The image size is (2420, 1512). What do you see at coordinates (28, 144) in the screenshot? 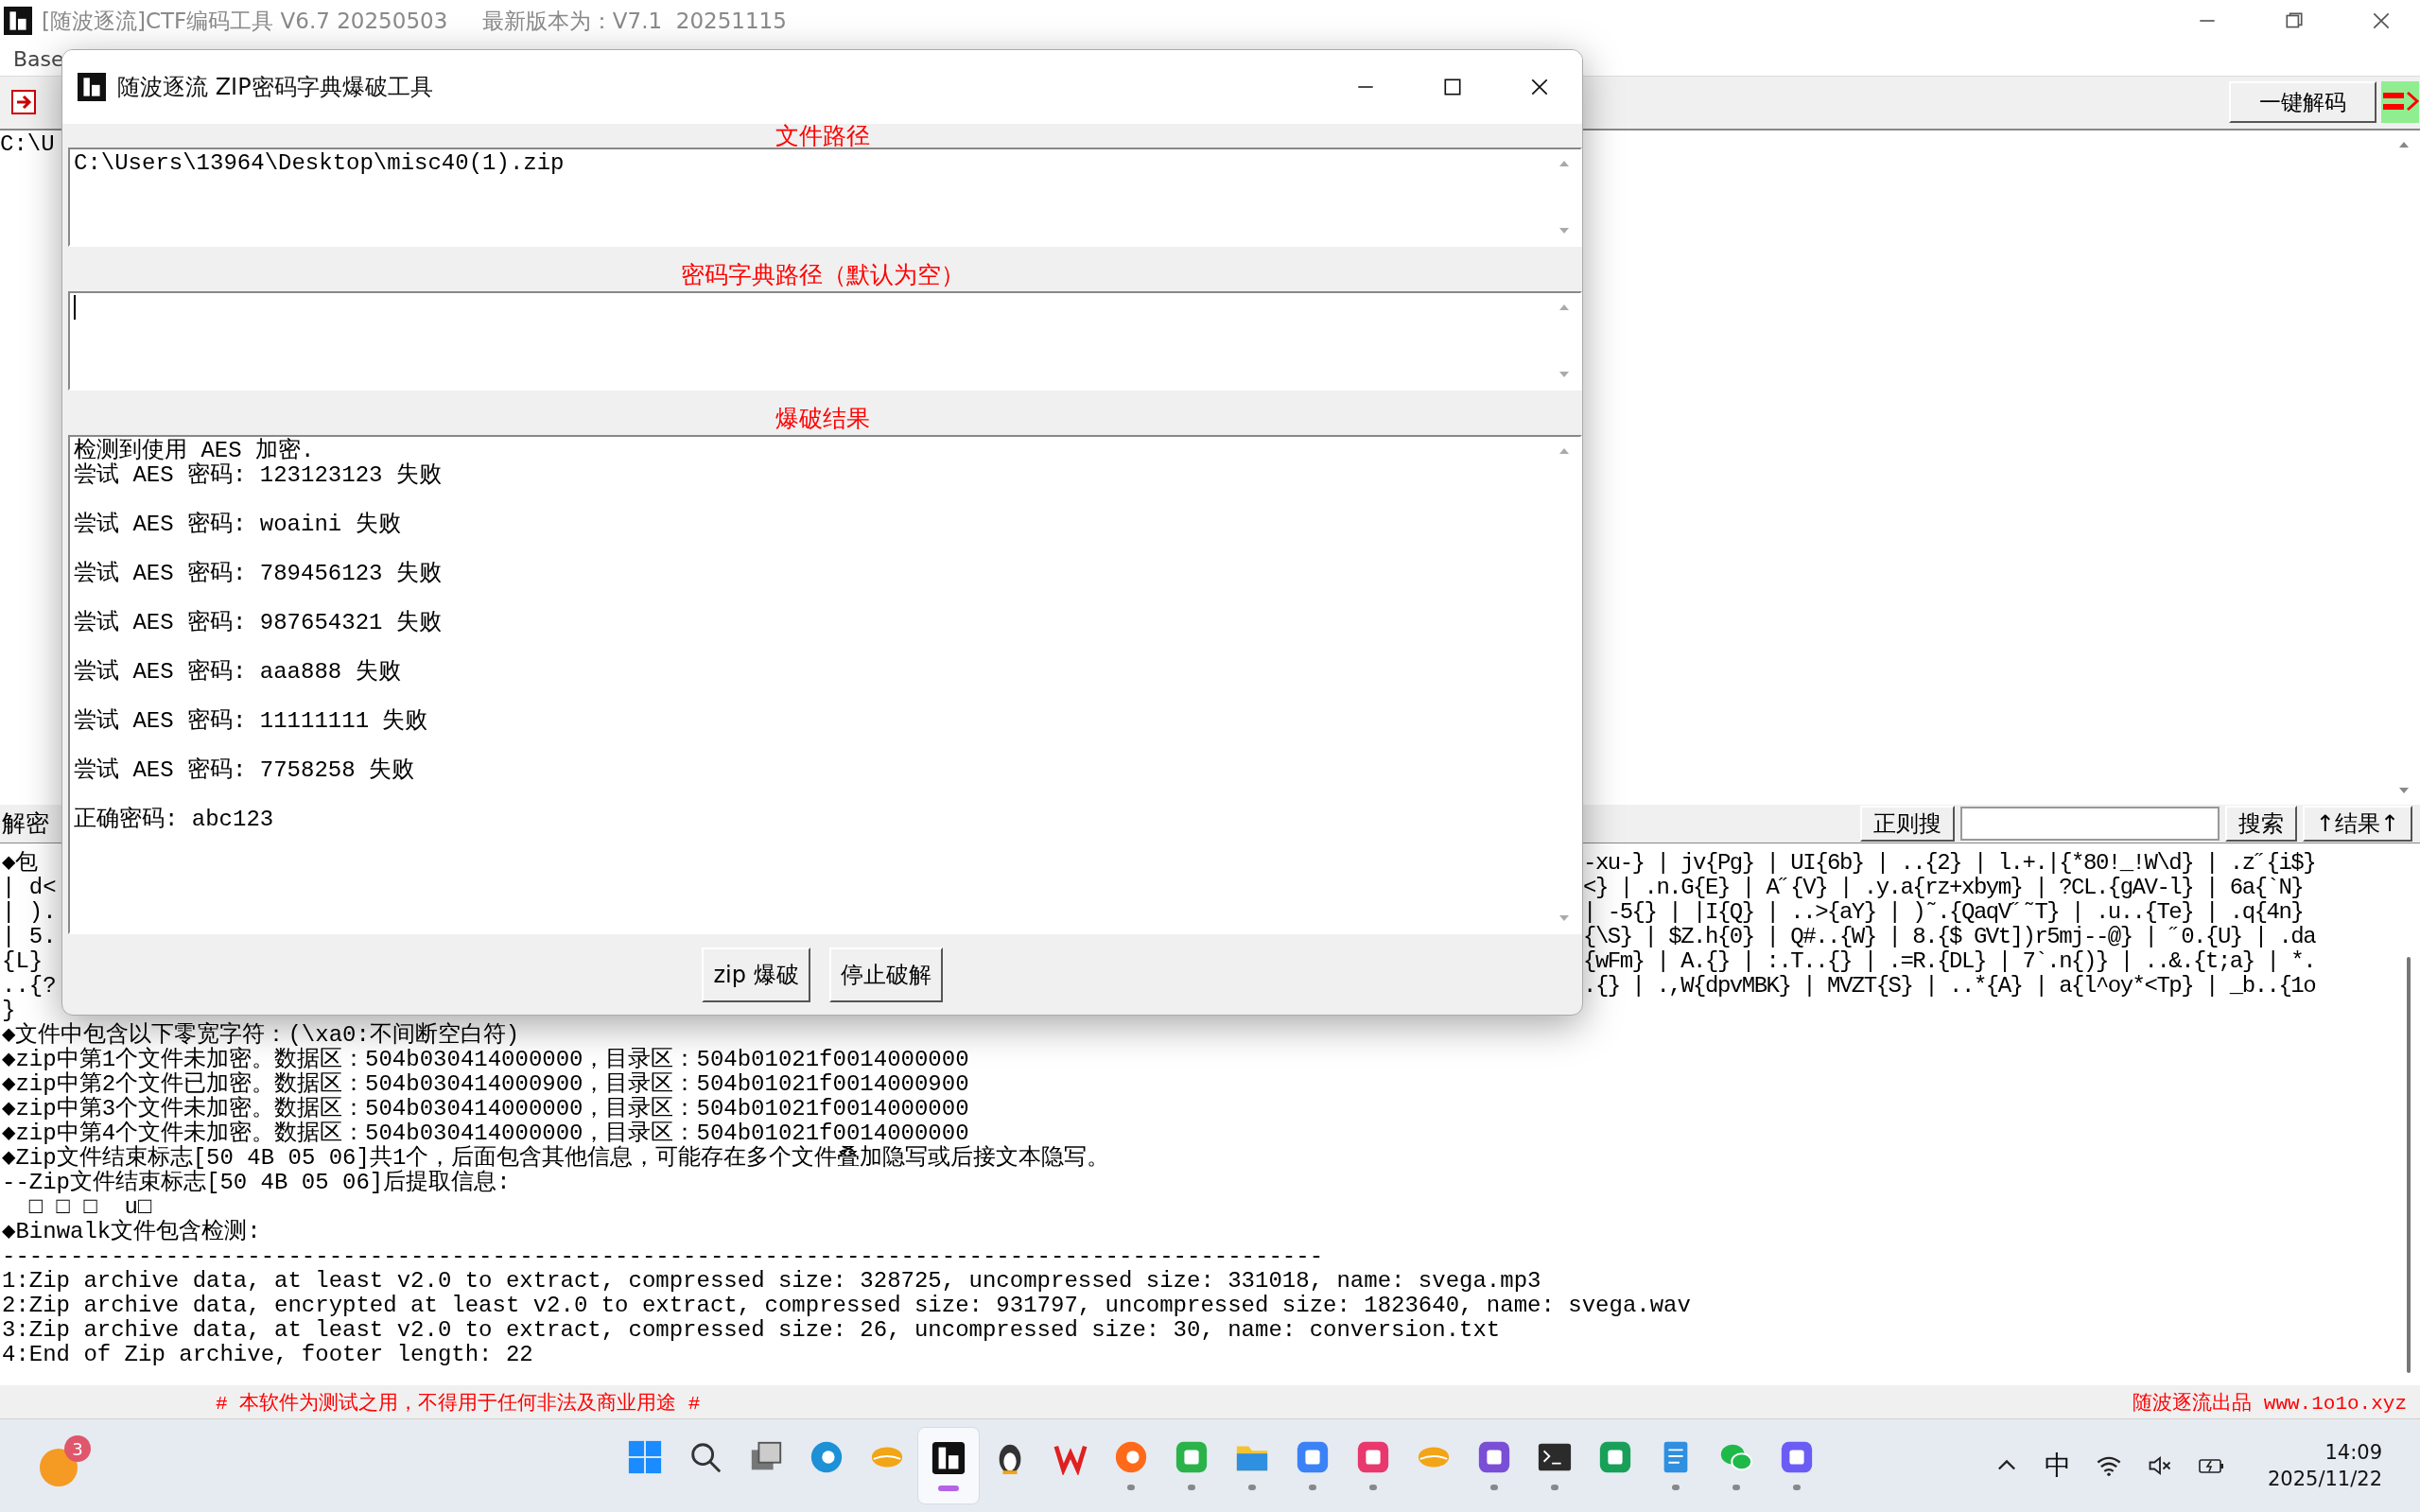
I see `path-text: C:\U` at bounding box center [28, 144].